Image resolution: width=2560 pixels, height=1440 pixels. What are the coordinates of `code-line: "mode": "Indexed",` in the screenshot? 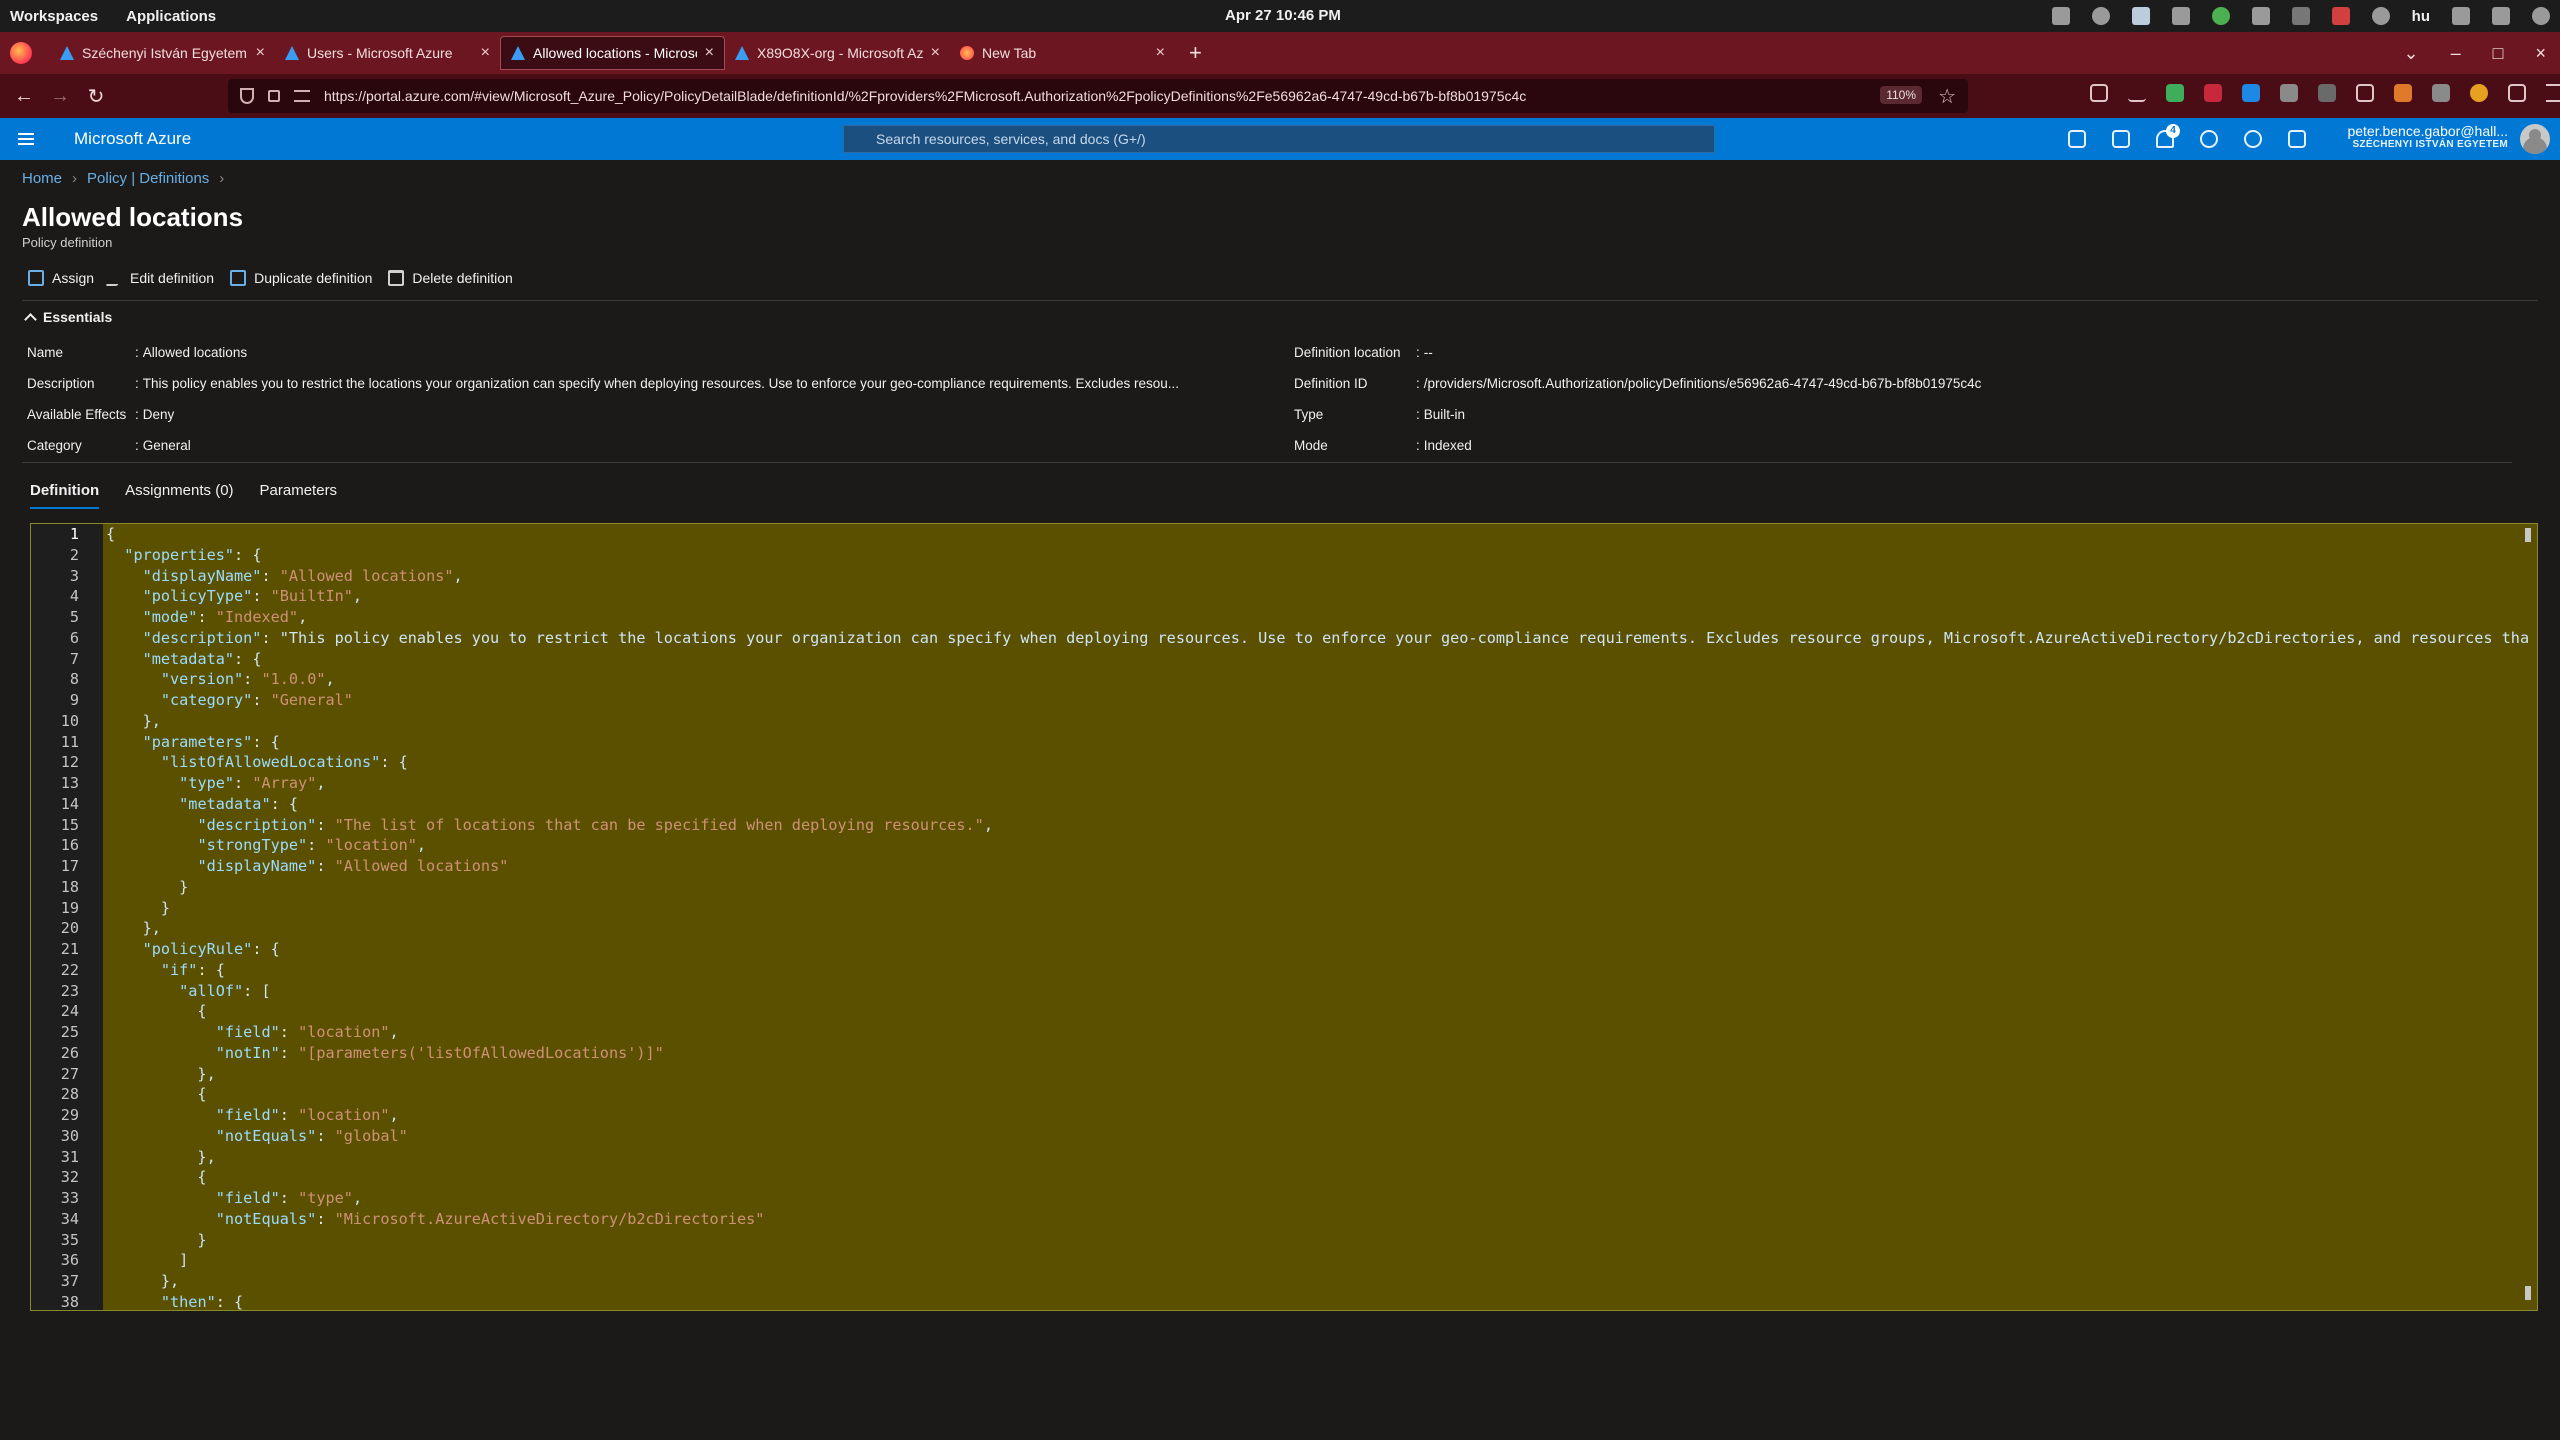 It's located at (207, 617).